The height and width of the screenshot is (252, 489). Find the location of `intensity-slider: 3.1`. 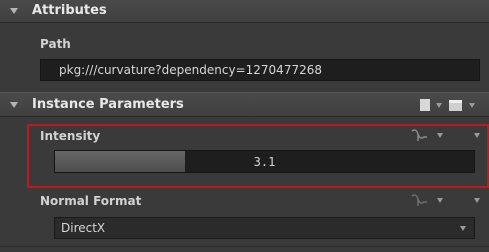

intensity-slider: 3.1 is located at coordinates (264, 161).